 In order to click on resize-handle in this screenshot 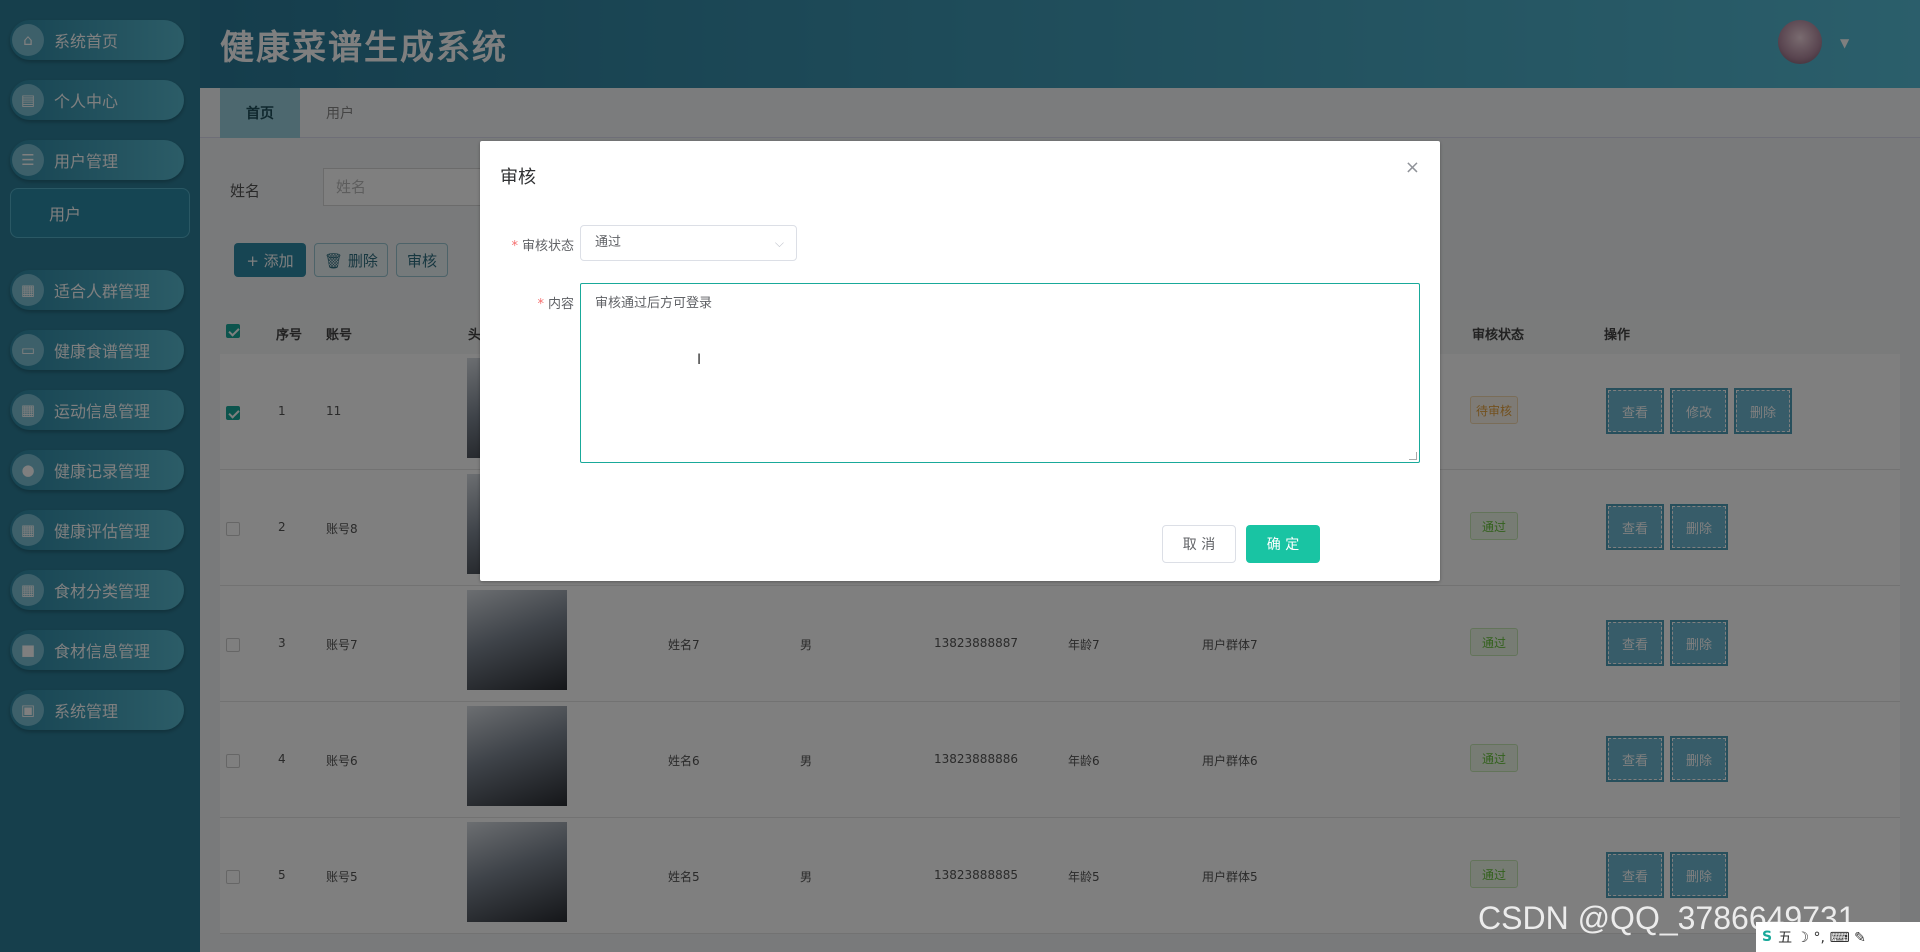, I will do `click(1413, 456)`.